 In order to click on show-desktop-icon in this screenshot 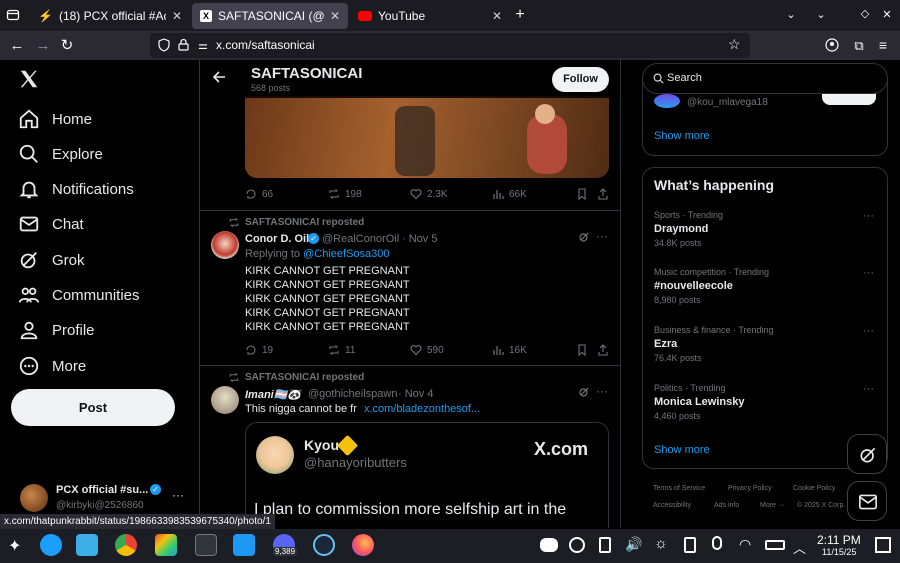, I will do `click(883, 545)`.